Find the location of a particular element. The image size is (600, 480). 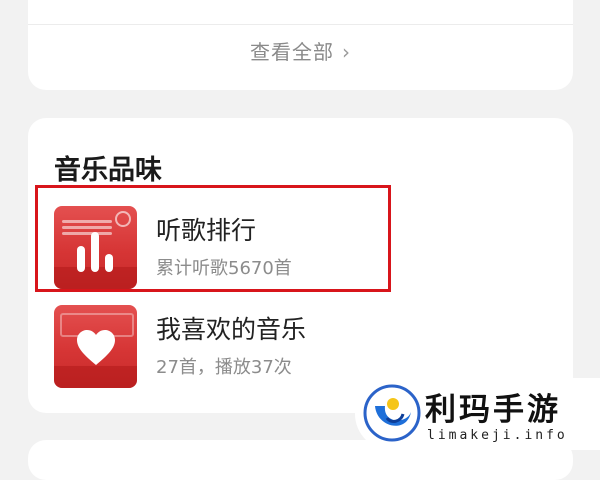

highlight-annotation-box is located at coordinates (213, 238).